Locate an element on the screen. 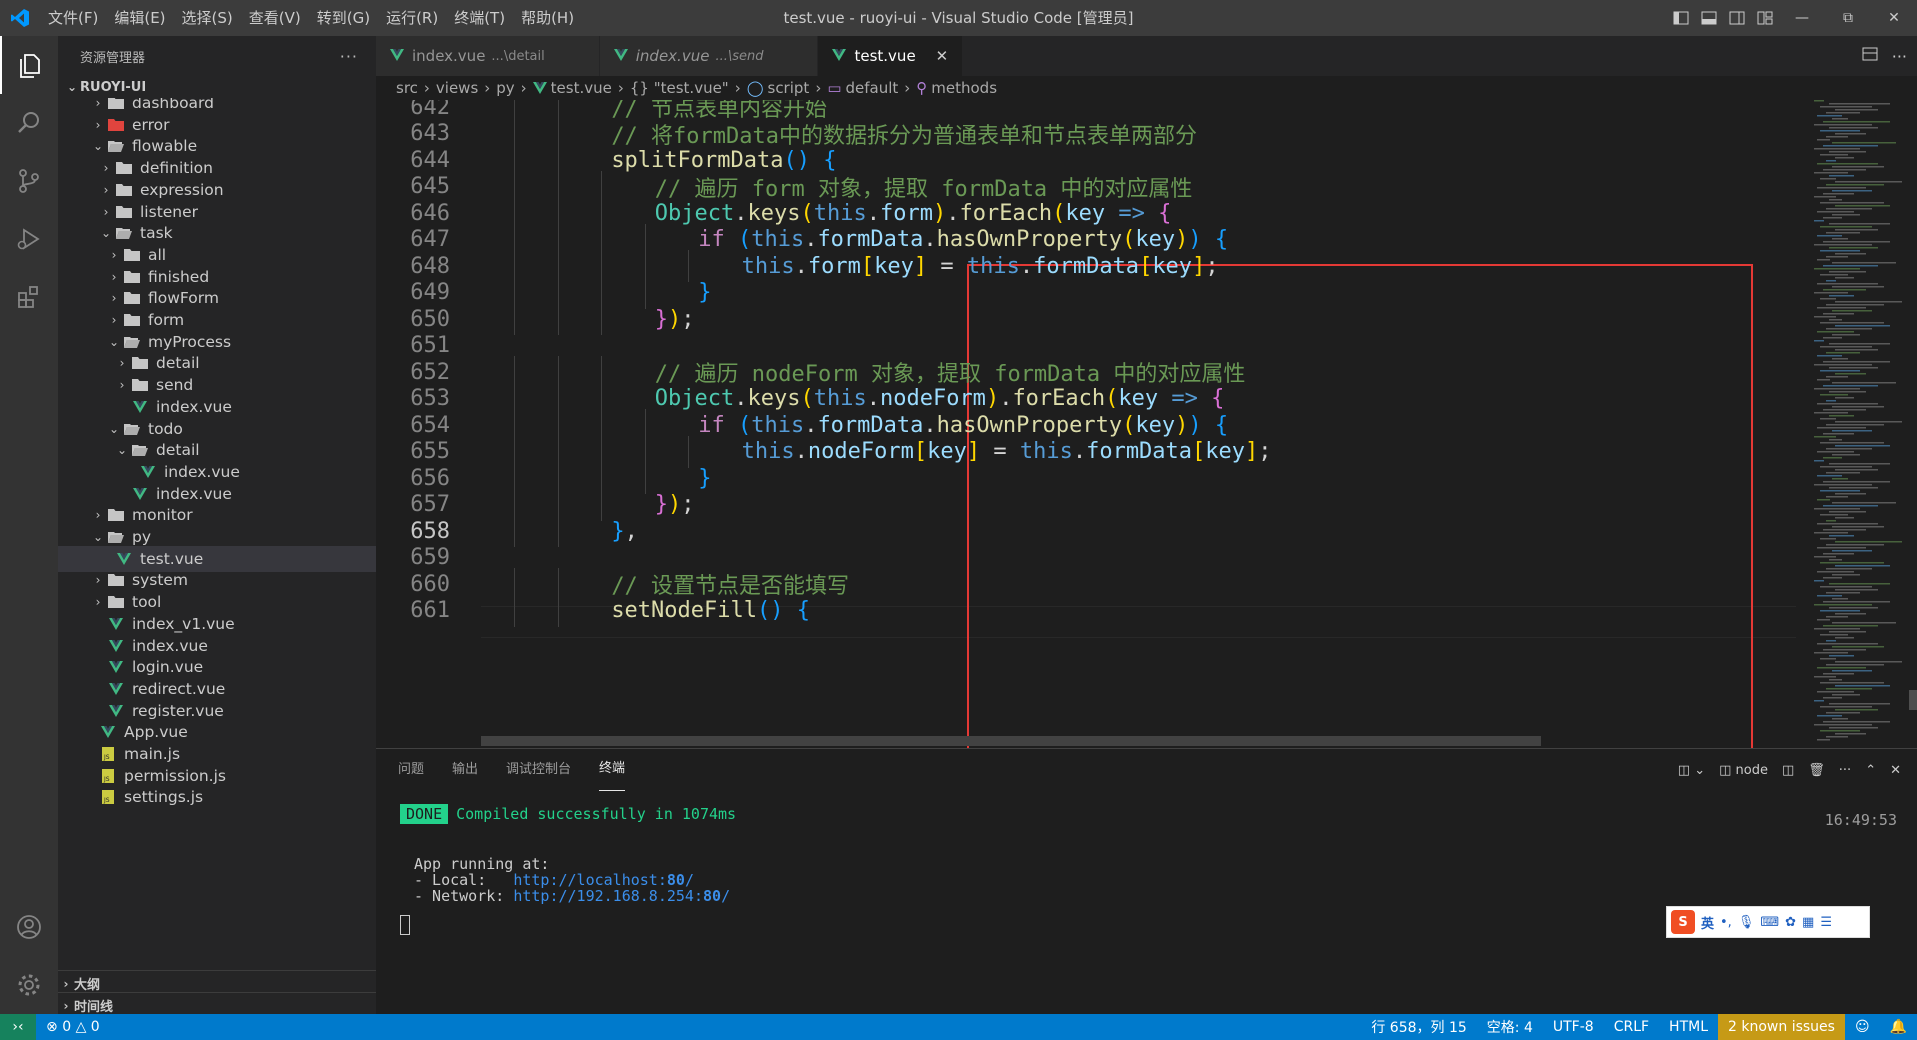 Image resolution: width=1917 pixels, height=1040 pixels. code-token: , is located at coordinates (631, 531).